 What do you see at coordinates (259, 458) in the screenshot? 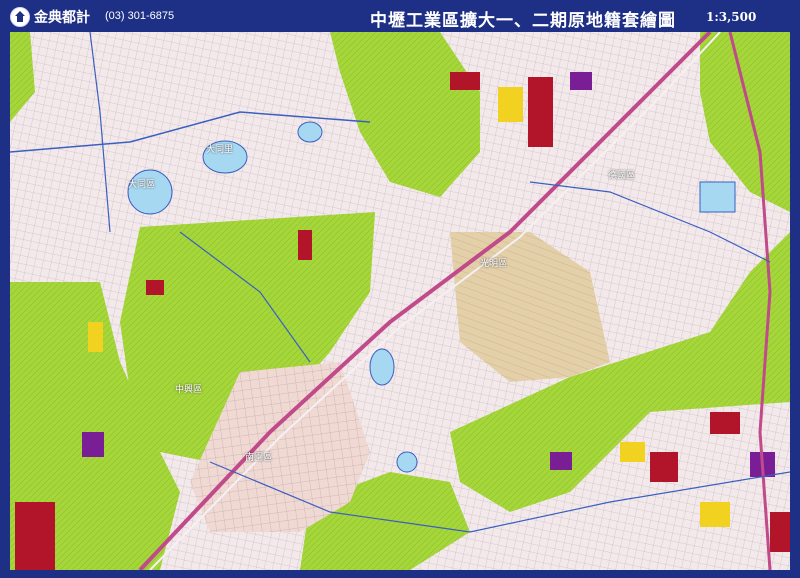
I see `place-label-south: 南園區` at bounding box center [259, 458].